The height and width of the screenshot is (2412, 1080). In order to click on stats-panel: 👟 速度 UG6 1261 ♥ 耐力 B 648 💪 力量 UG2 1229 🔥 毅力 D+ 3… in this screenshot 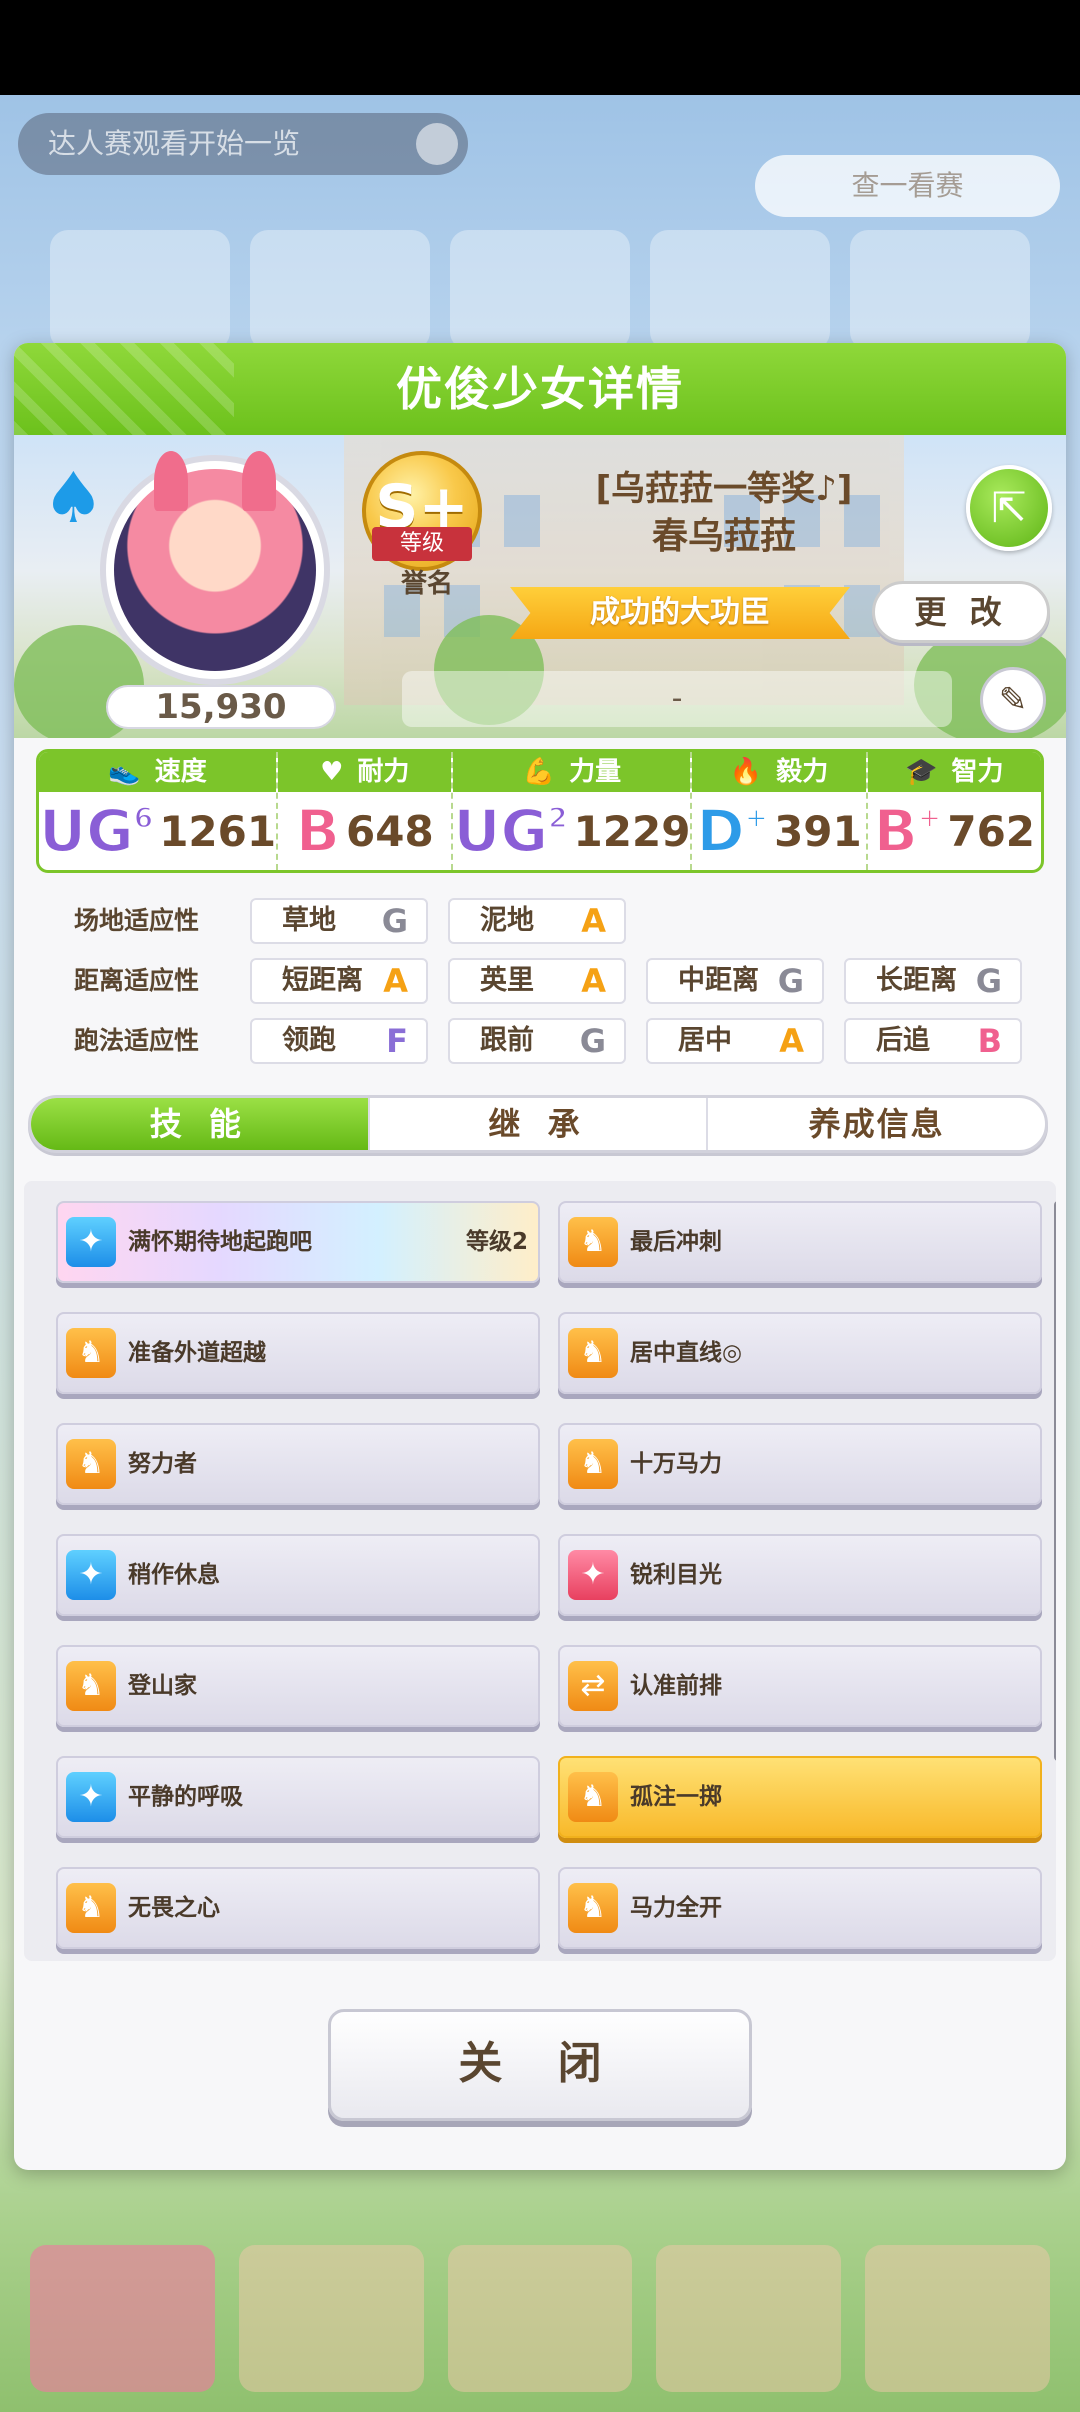, I will do `click(540, 811)`.